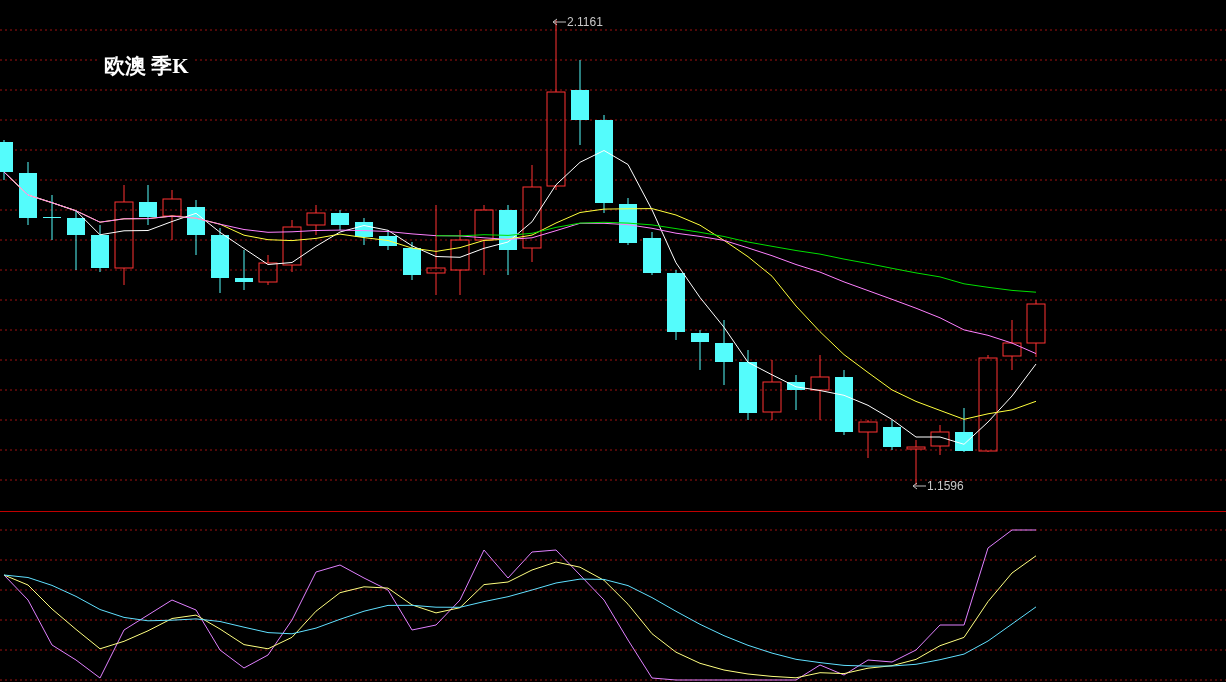  Describe the element at coordinates (585, 22) in the screenshot. I see `price-label: 2.1161` at that location.